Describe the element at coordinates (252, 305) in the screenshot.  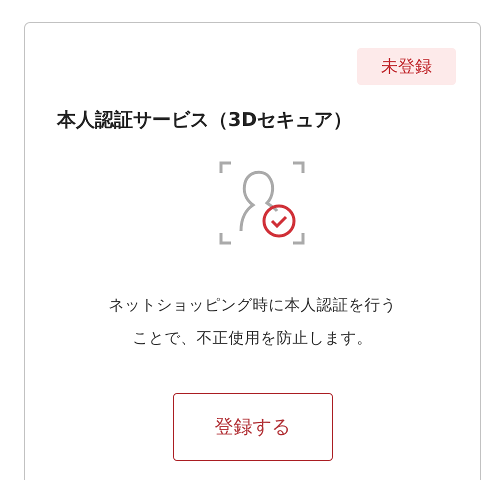
I see `description-text: ネットショッピング時に本人認証を行う` at that location.